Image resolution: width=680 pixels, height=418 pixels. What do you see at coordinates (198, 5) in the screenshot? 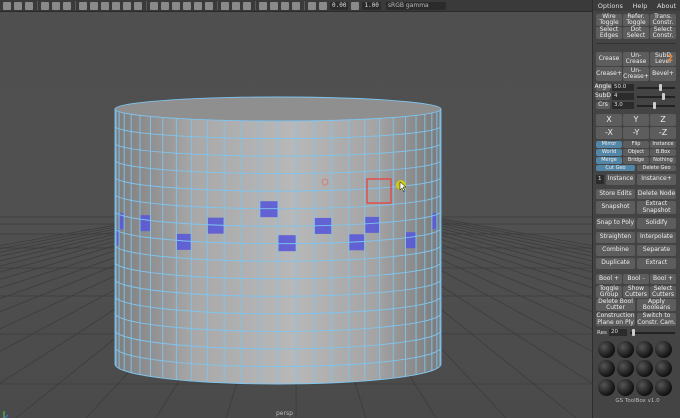
I see `lights-icon` at bounding box center [198, 5].